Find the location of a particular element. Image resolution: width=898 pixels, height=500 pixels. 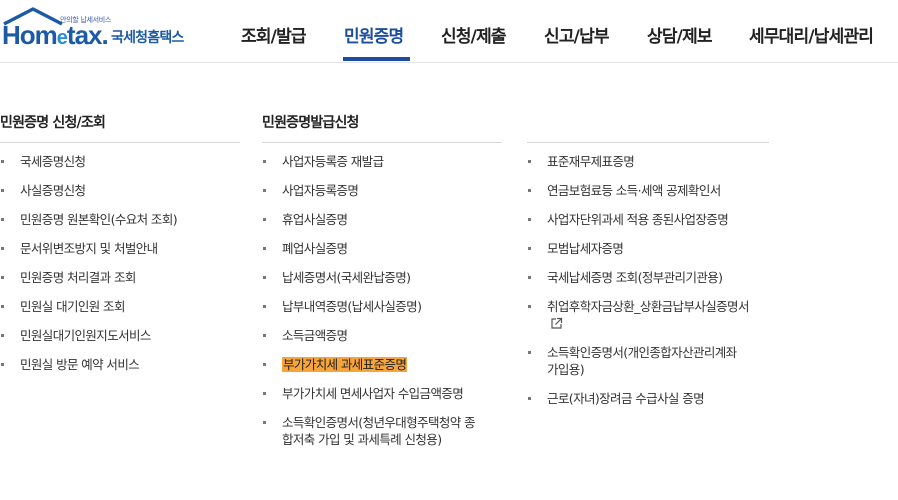

menu-item-payment-history-certificate: 납부내역증명(납세사실증명) is located at coordinates (382, 306).